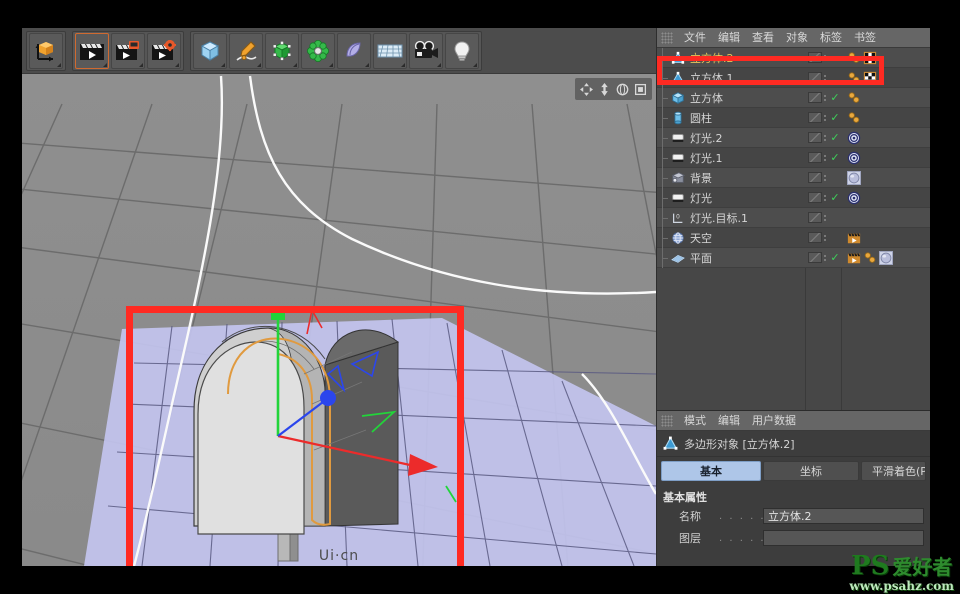 This screenshot has width=960, height=594. I want to click on zoom-icon, so click(604, 89).